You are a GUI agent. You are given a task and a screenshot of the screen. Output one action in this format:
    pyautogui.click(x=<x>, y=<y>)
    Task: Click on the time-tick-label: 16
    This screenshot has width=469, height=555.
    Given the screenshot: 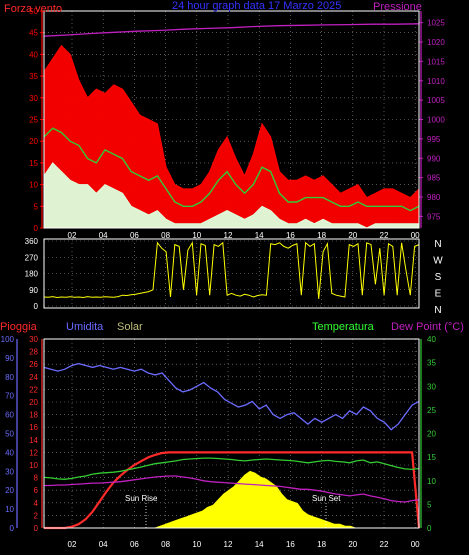 What is the action you would take?
    pyautogui.click(x=290, y=544)
    